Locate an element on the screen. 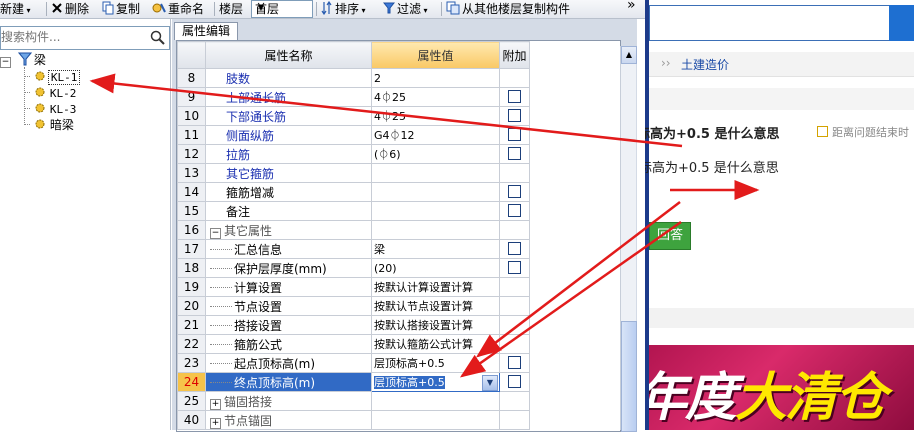 Image resolution: width=914 pixels, height=432 pixels. site-search-button is located at coordinates (901, 23).